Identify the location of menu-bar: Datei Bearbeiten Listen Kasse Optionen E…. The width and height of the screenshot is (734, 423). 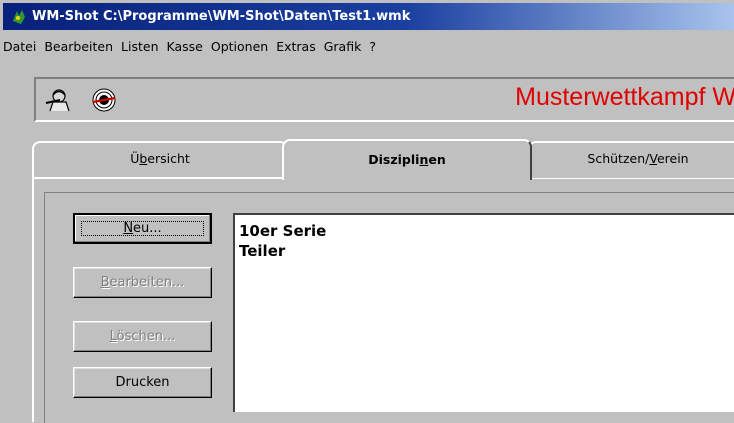
(367, 46).